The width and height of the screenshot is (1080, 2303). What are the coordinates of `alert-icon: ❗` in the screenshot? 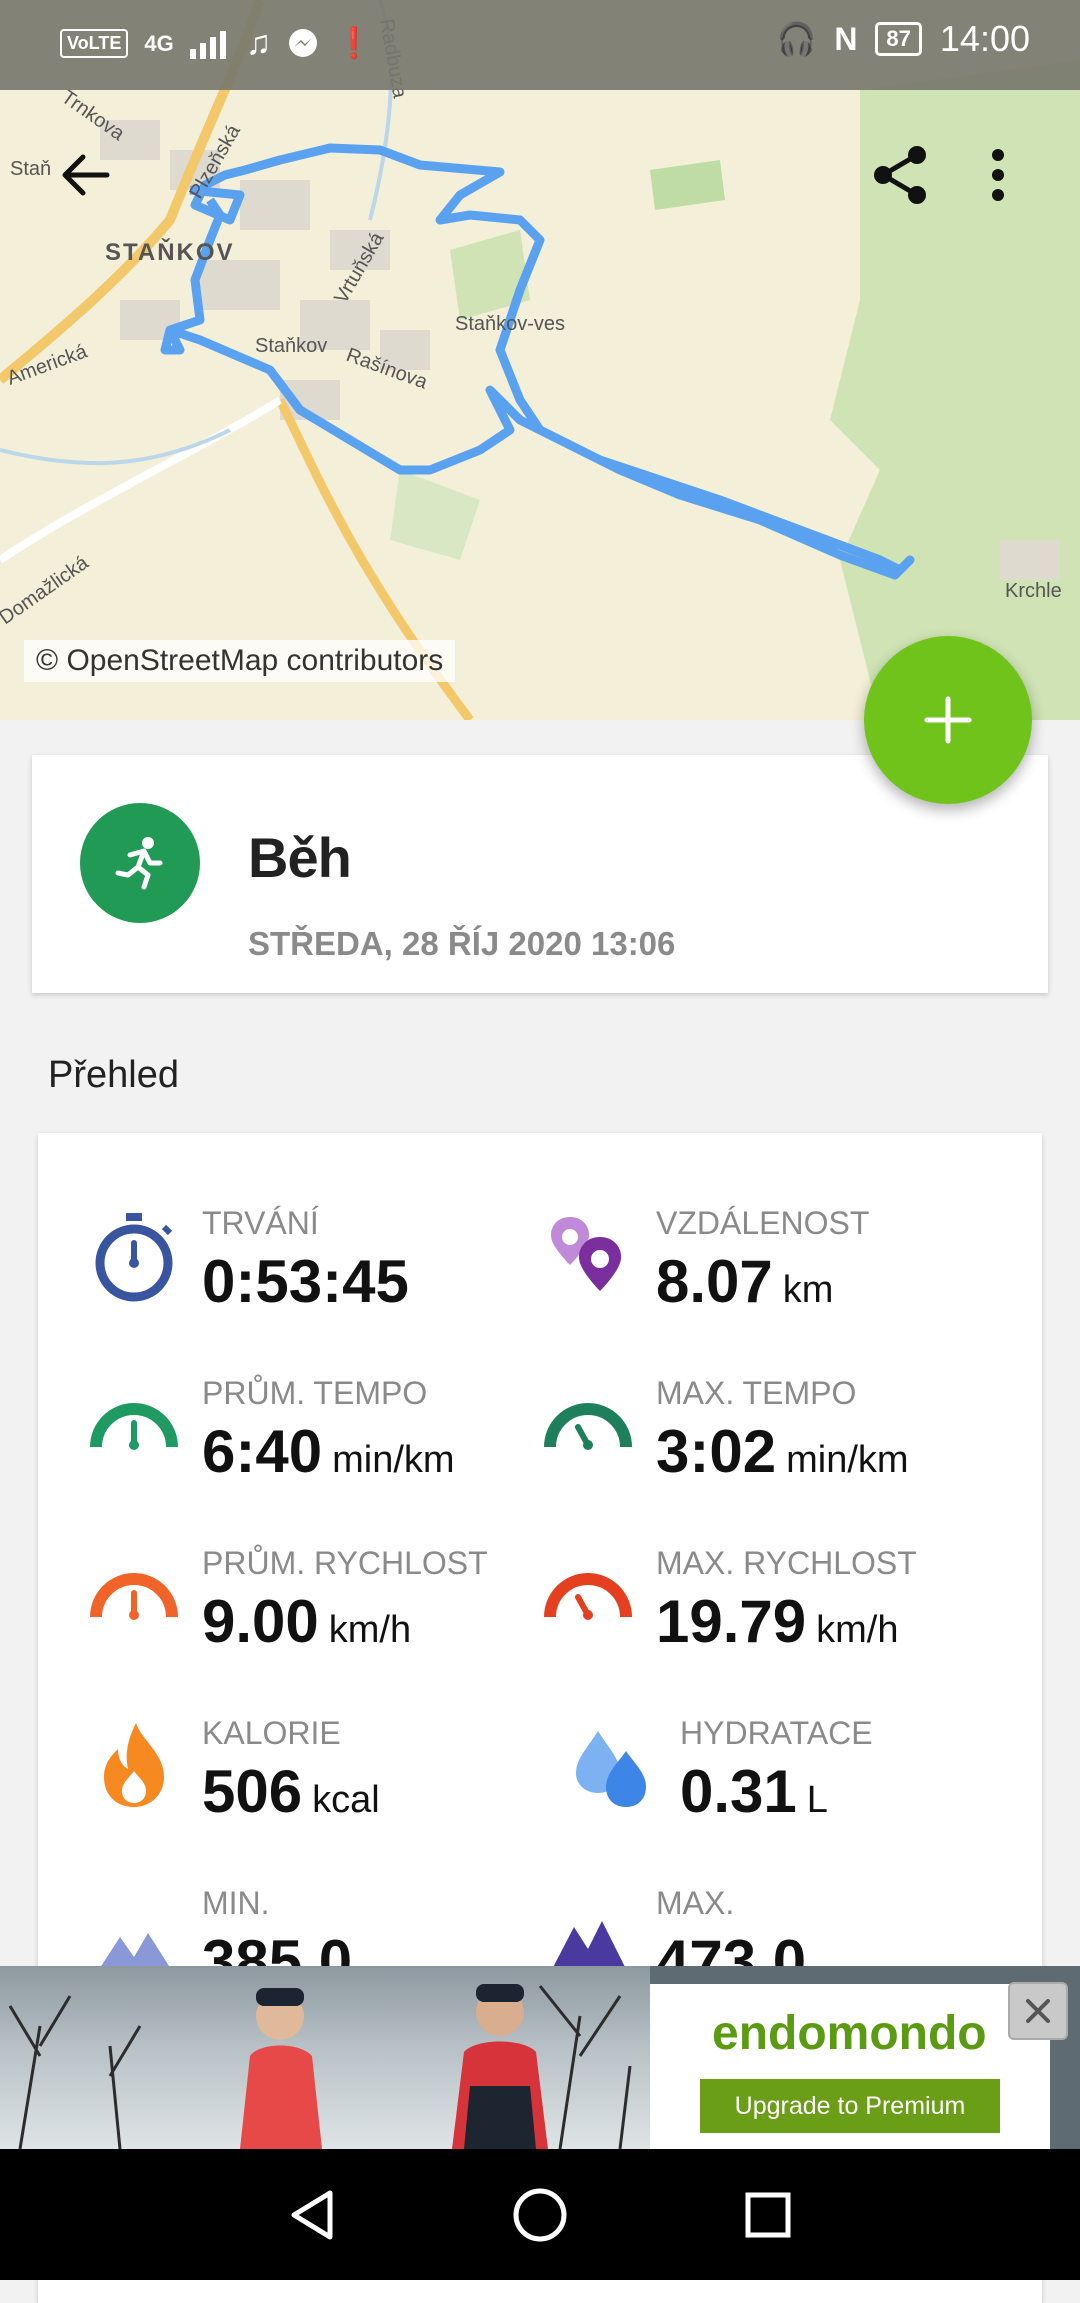 It's located at (354, 43).